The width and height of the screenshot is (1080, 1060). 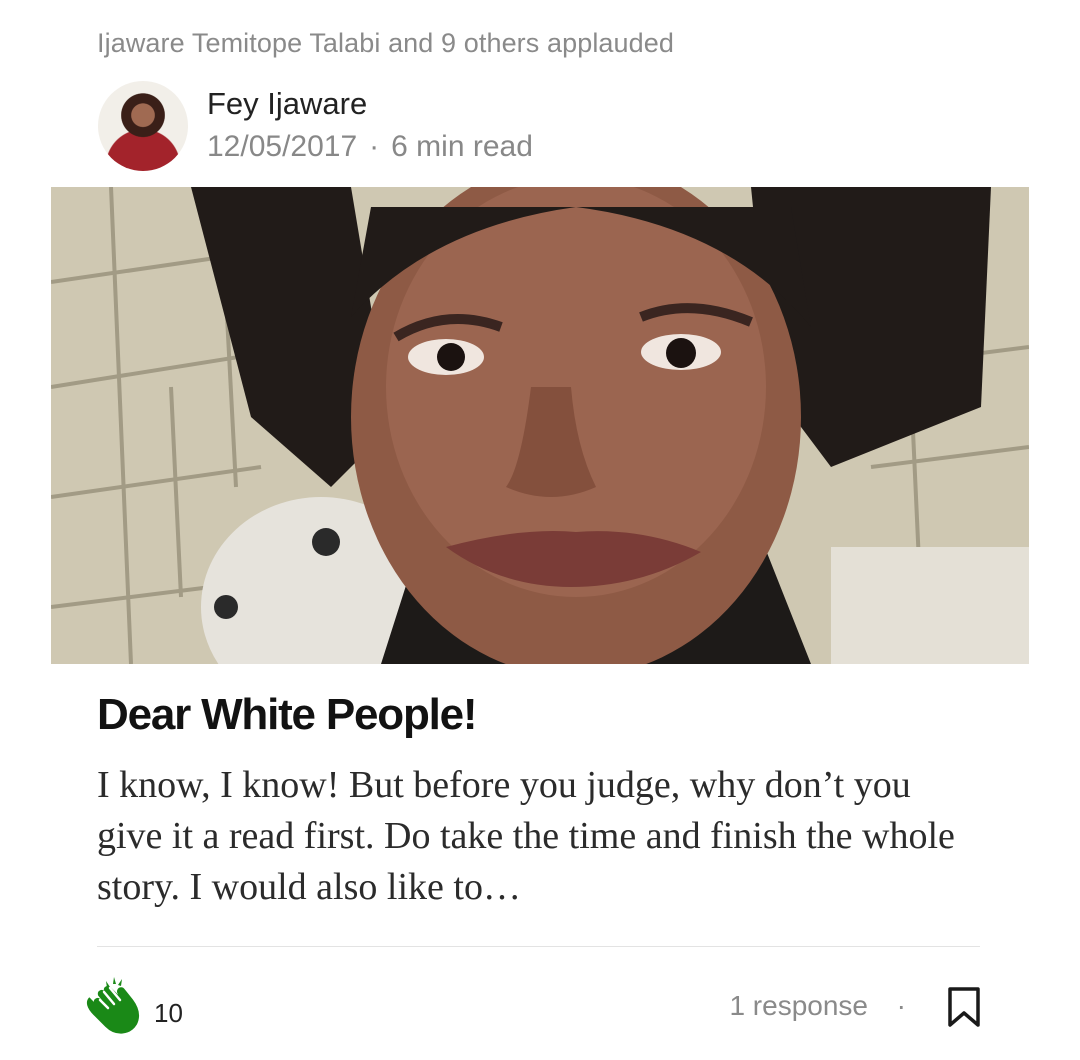 I want to click on clap-hands-icon, so click(x=113, y=1005).